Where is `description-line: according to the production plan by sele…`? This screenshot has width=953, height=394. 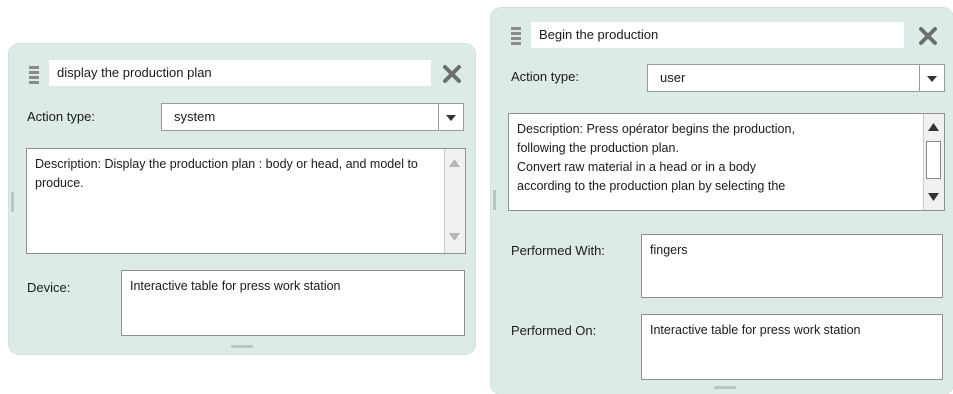
description-line: according to the production plan by sele… is located at coordinates (651, 186).